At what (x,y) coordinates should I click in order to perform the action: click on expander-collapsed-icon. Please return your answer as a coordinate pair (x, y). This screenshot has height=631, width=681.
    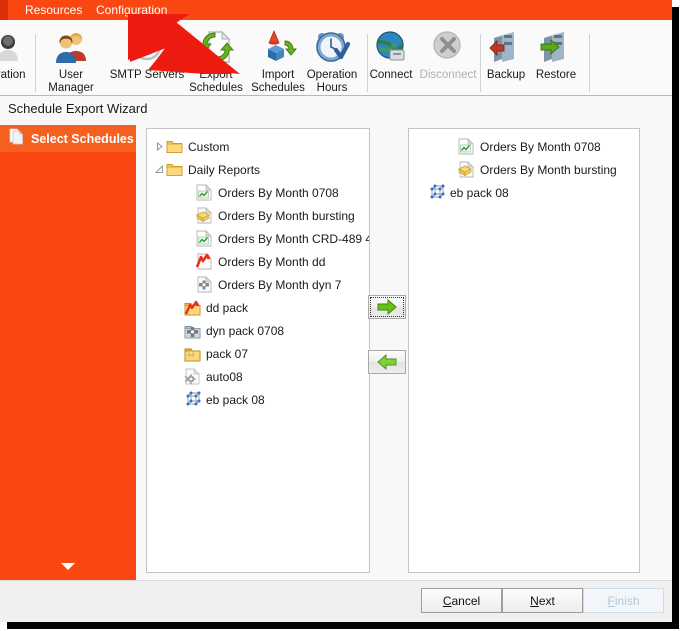
    Looking at the image, I should click on (159, 147).